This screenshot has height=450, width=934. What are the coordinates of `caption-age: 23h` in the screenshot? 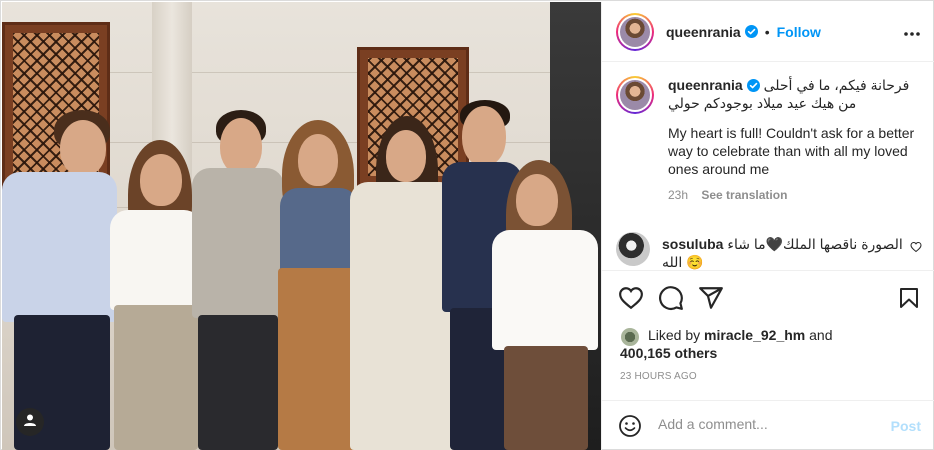 It's located at (678, 195).